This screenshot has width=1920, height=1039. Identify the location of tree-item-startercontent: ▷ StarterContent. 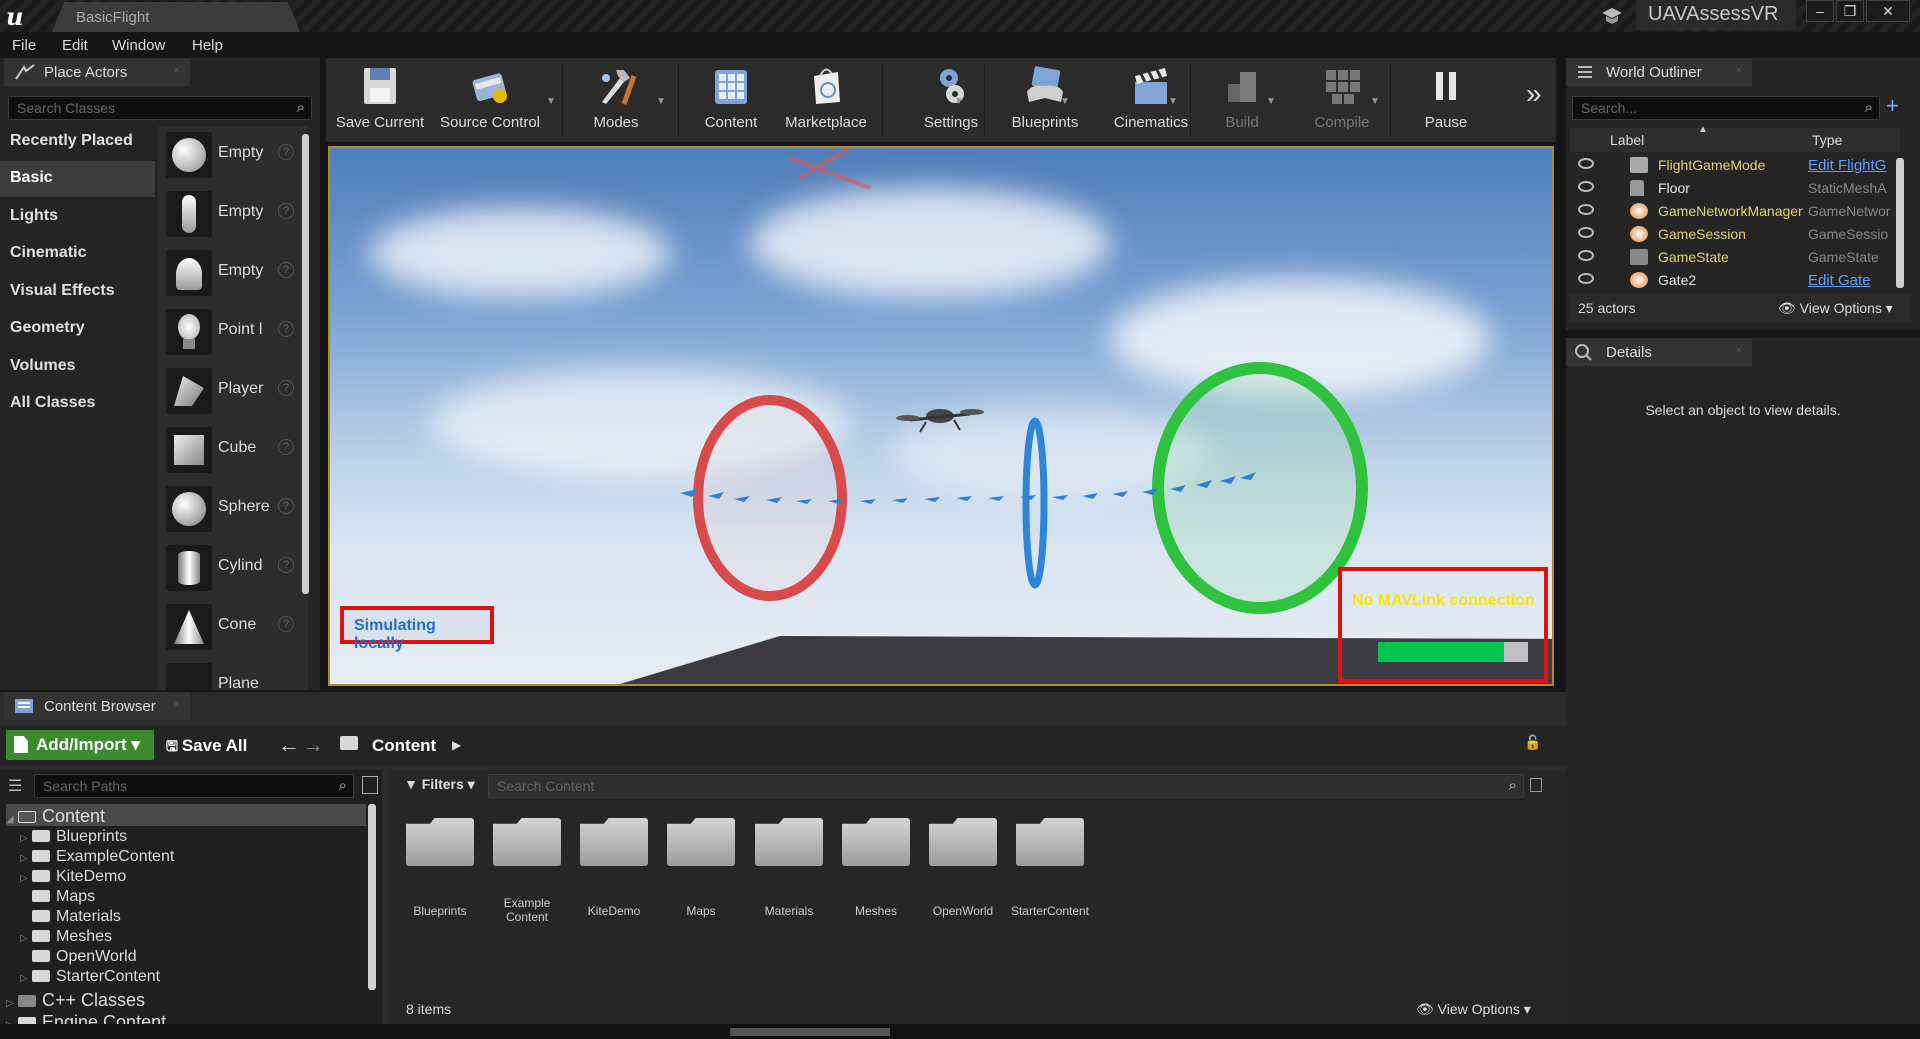
(90, 978).